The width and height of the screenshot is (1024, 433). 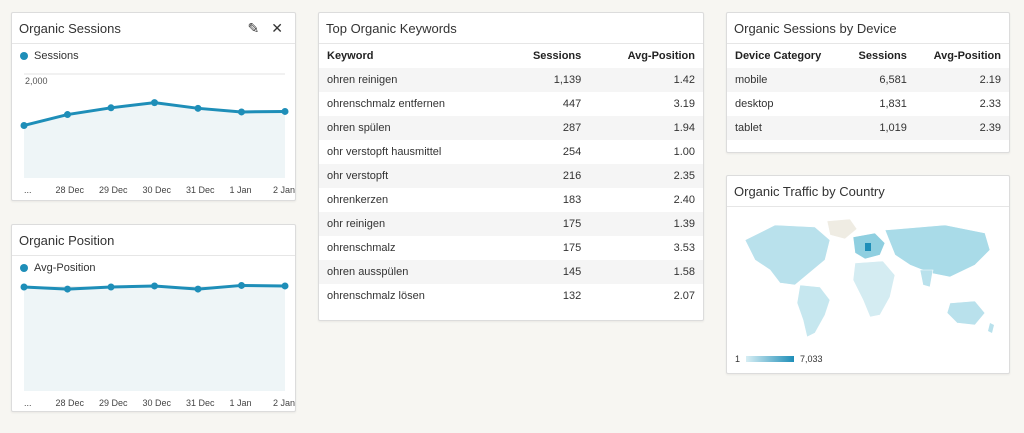 What do you see at coordinates (284, 403) in the screenshot?
I see `x-tick-label: 2 Jan` at bounding box center [284, 403].